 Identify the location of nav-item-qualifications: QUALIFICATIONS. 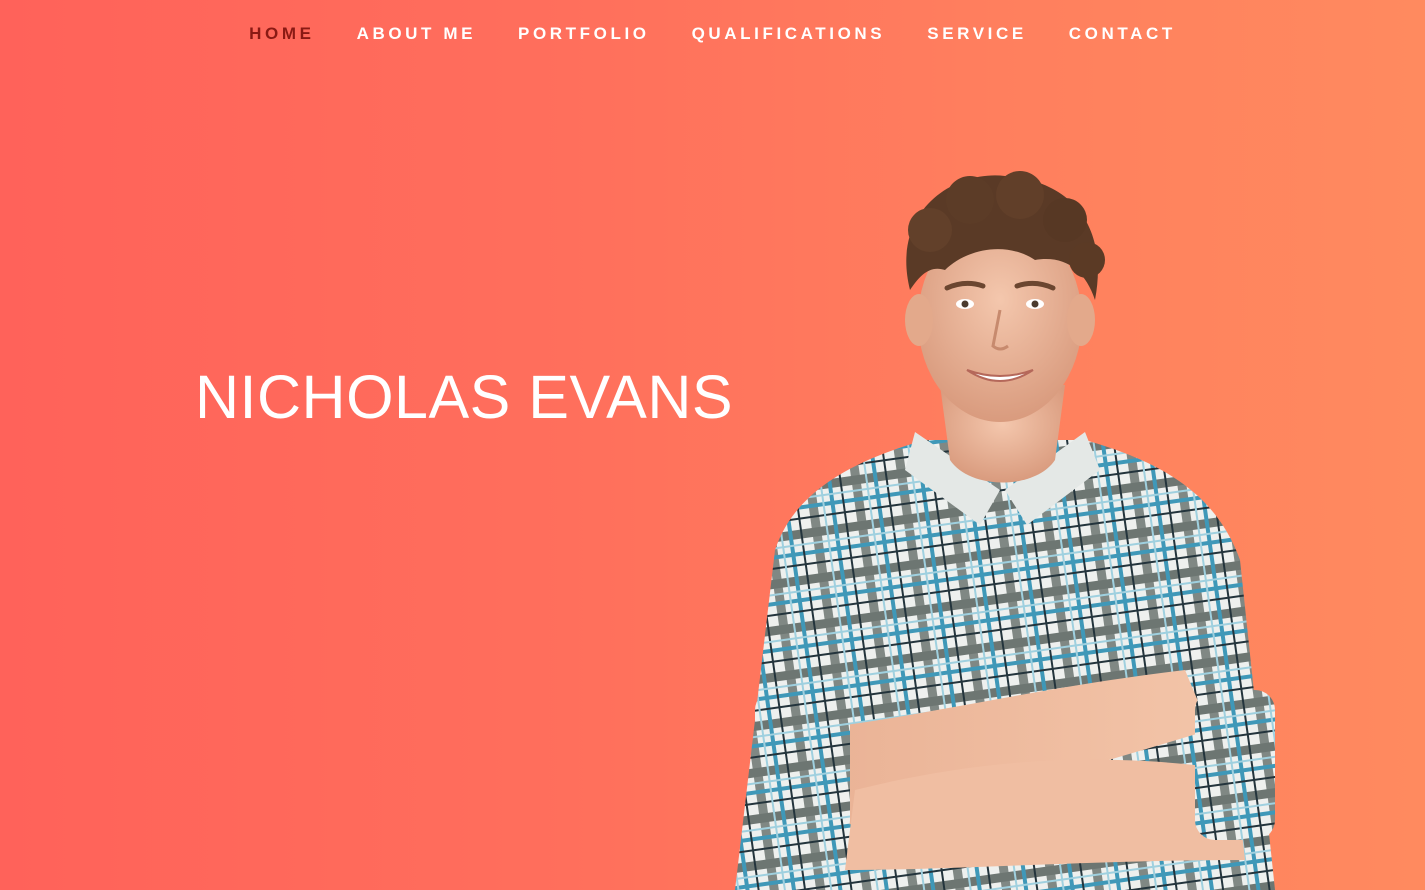
(789, 34).